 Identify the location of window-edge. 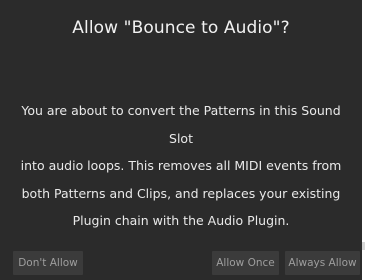
(364, 140).